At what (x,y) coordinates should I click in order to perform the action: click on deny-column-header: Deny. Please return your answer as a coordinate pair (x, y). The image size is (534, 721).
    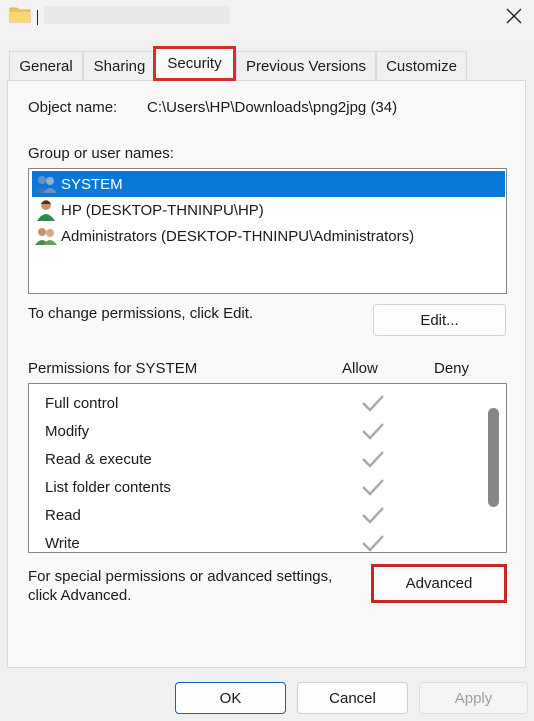
    Looking at the image, I should click on (452, 368).